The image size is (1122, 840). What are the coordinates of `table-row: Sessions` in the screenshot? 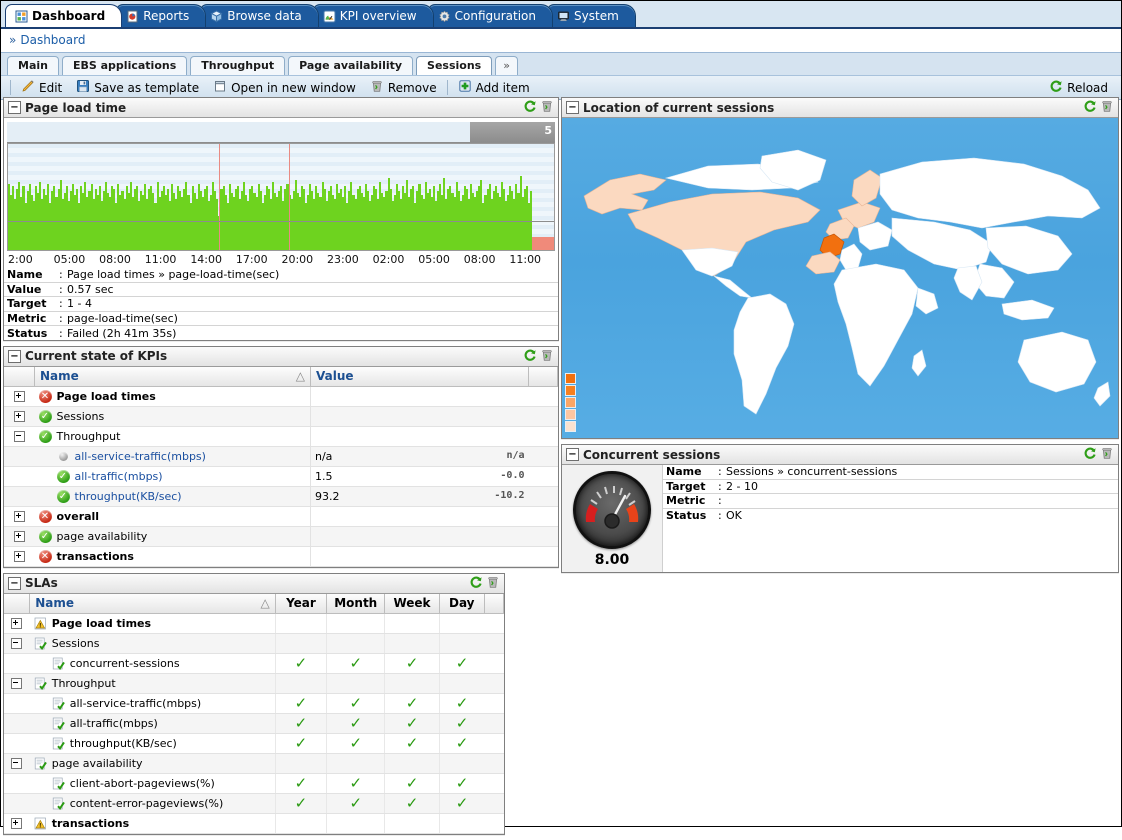 It's located at (254, 643).